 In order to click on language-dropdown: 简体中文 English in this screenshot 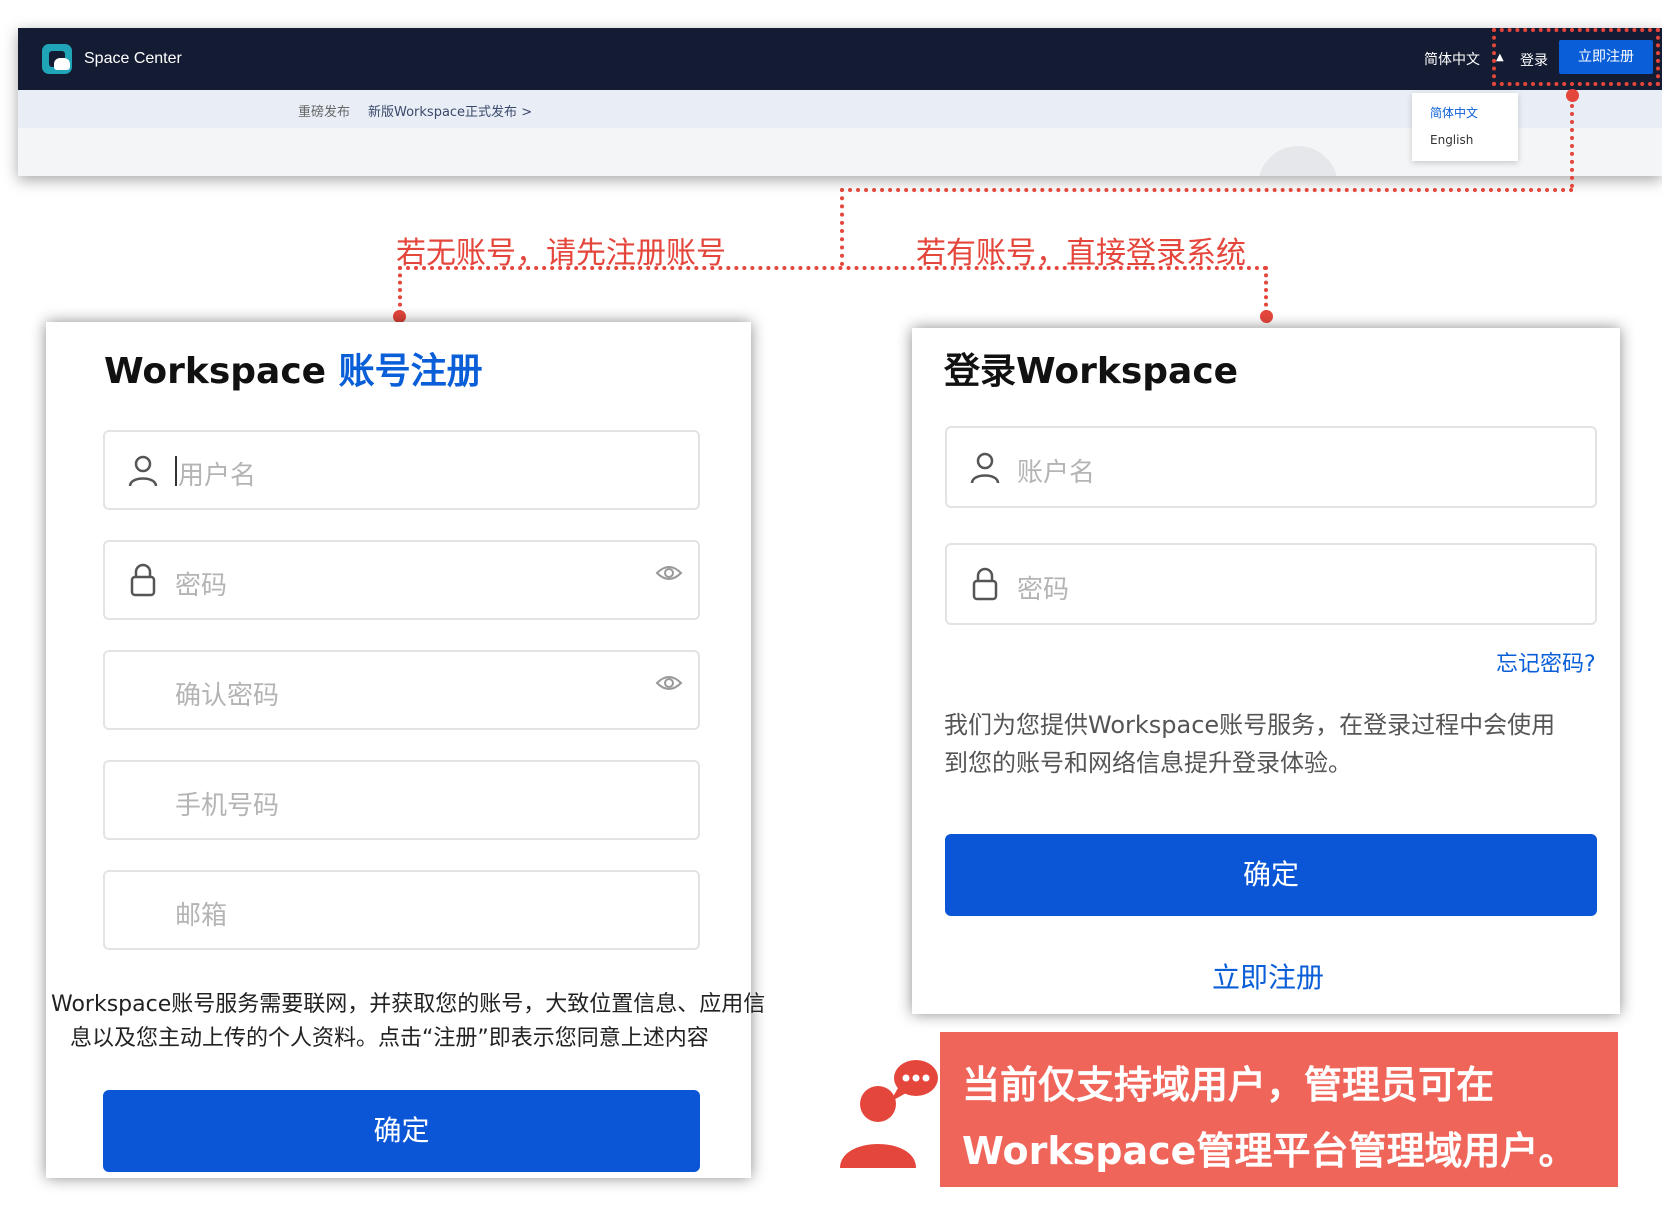, I will do `click(1465, 127)`.